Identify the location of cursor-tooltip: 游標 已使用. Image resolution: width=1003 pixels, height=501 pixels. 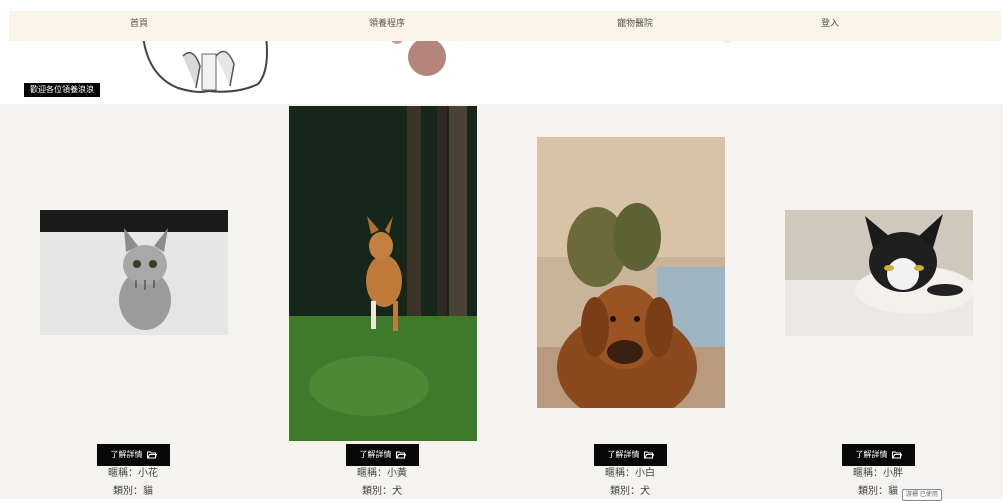
(922, 495).